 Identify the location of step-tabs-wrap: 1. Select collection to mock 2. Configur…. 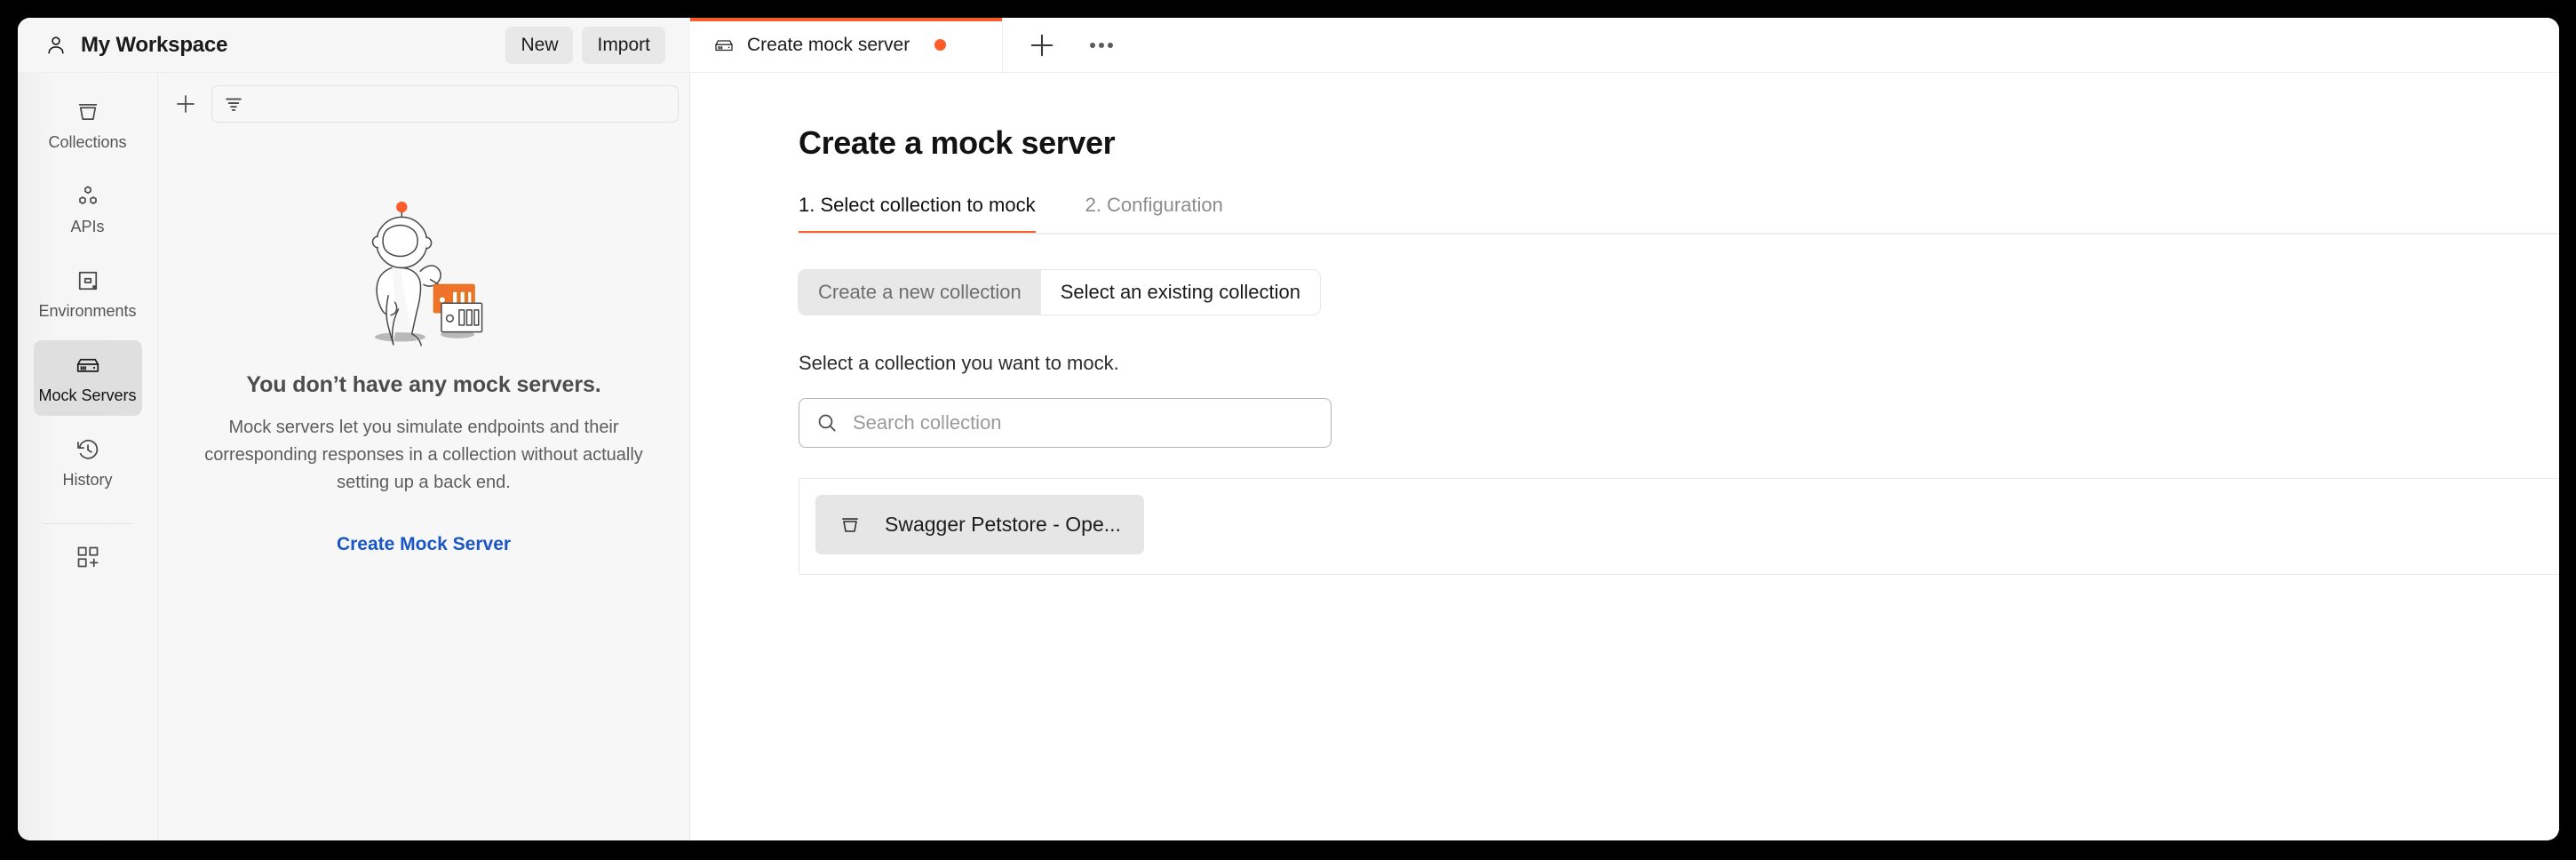
(1679, 214).